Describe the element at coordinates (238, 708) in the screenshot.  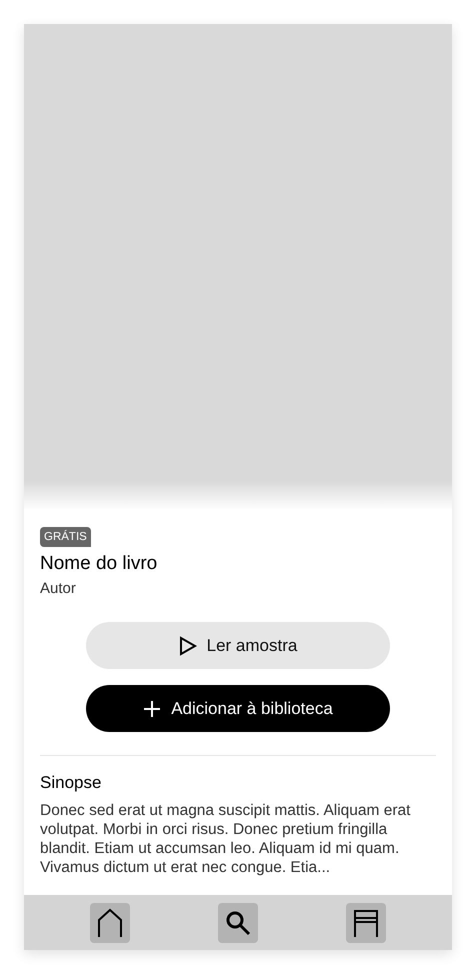
I see `add-to-library-button: Adicionar à biblioteca` at that location.